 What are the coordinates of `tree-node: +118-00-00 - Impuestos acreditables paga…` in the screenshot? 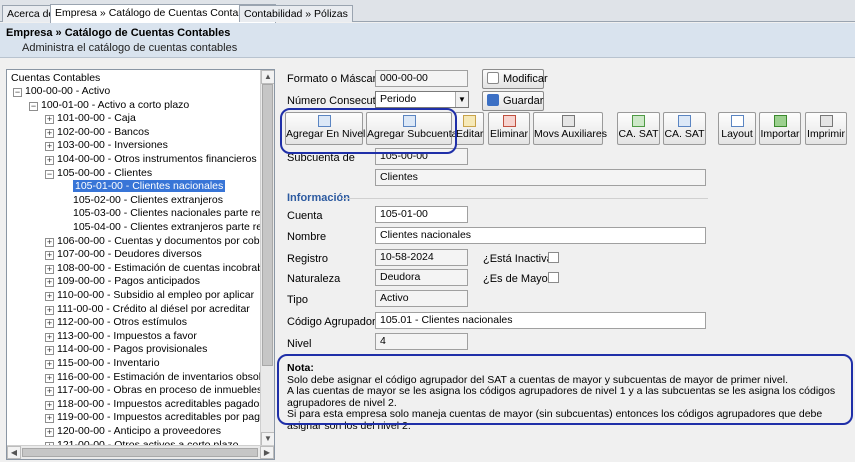 It's located at (153, 404).